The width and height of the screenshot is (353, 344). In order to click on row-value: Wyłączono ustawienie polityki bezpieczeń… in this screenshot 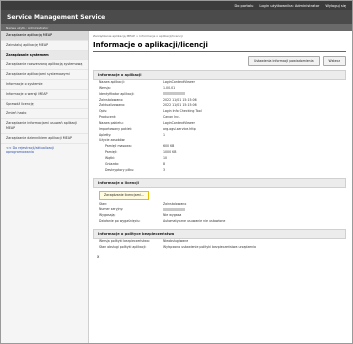, I will do `click(209, 246)`.